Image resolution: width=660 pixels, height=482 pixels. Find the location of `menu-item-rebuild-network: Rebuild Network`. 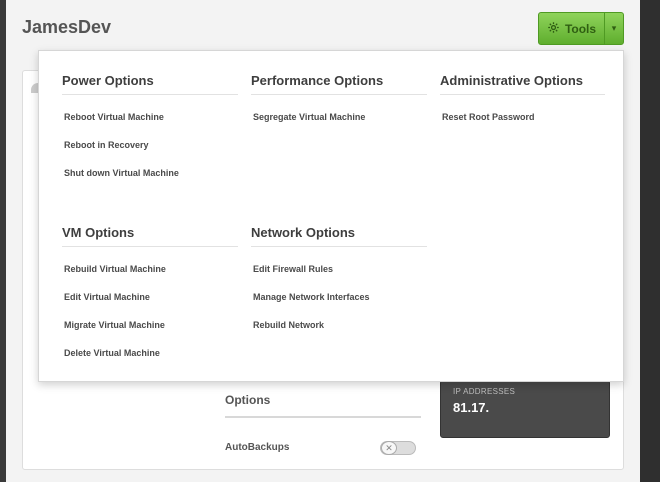

menu-item-rebuild-network: Rebuild Network is located at coordinates (340, 325).